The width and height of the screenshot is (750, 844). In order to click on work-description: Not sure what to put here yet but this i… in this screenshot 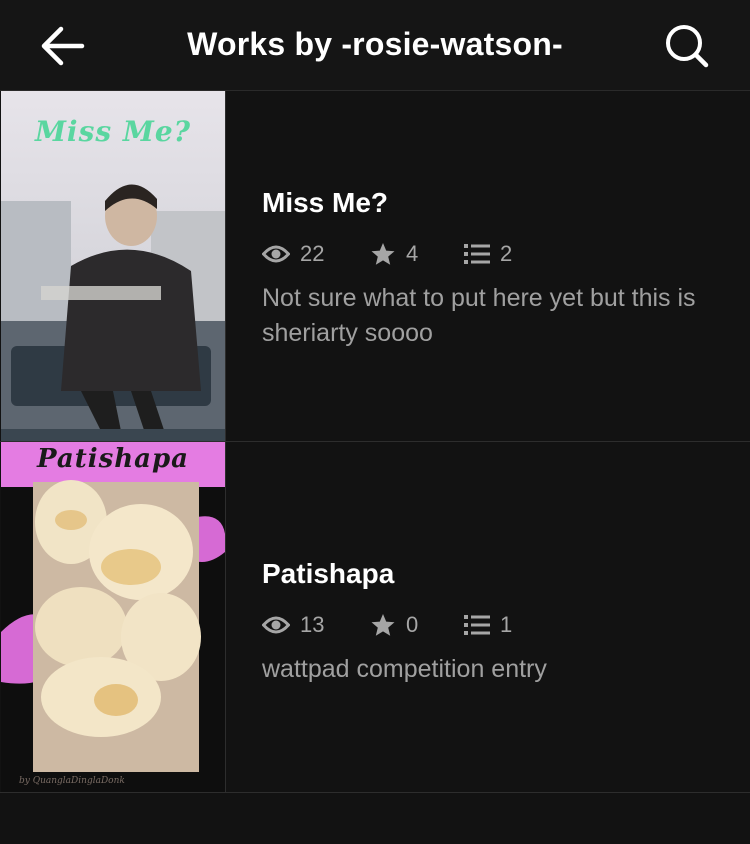, I will do `click(479, 315)`.